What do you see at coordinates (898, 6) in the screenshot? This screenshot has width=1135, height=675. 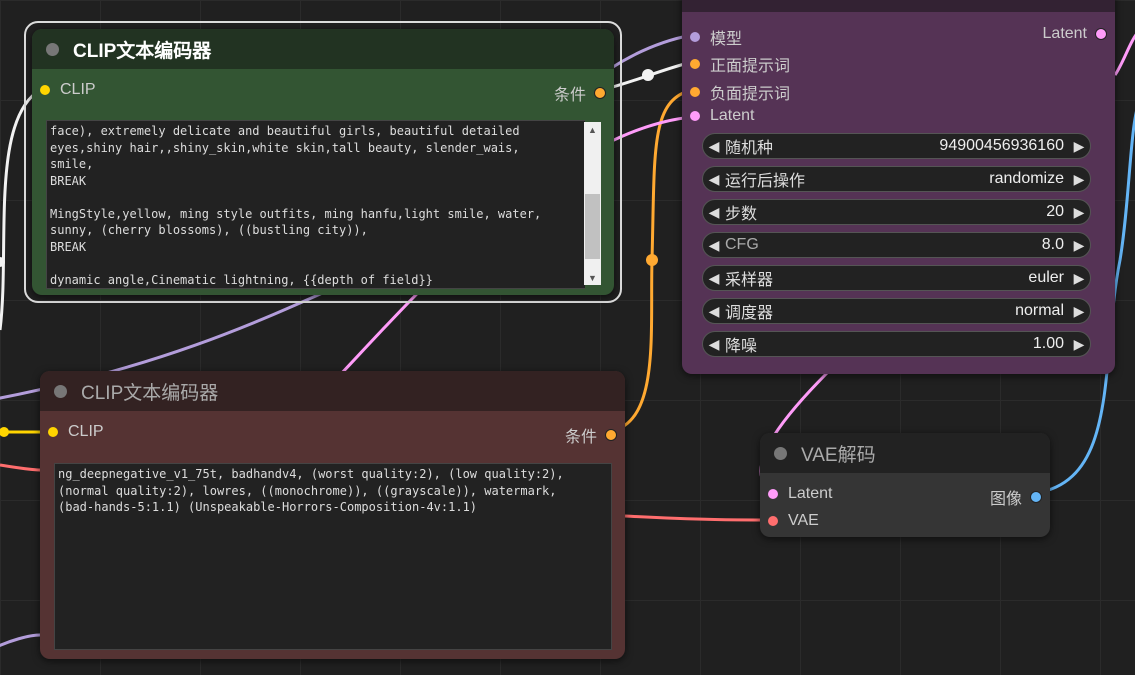 I see `sampler-title-bar` at bounding box center [898, 6].